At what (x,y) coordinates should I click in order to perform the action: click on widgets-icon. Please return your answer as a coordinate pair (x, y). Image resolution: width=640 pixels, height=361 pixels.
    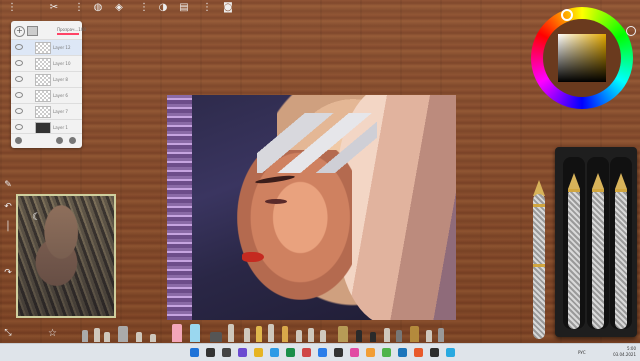
    Looking at the image, I should click on (242, 352).